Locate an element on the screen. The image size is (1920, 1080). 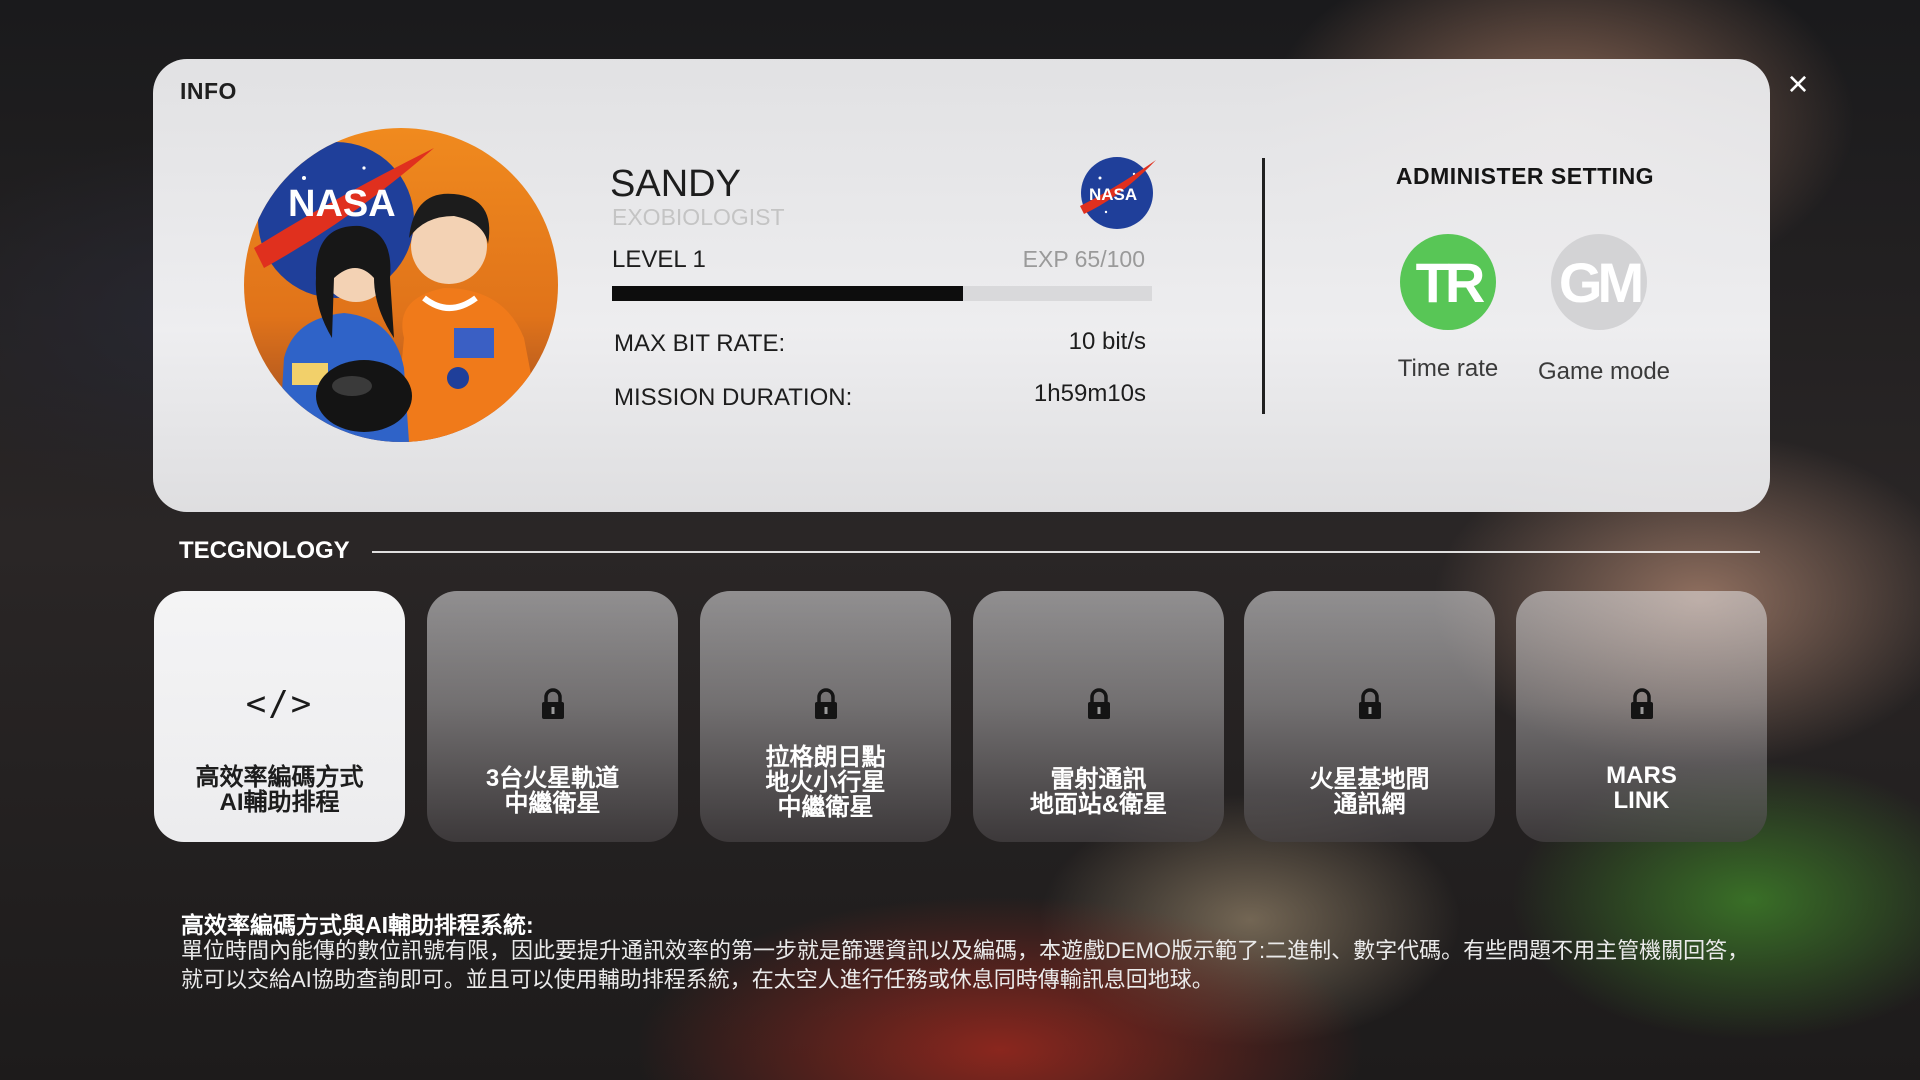
tech-card-label: 高效率編碼方式 AI輔助排程 is located at coordinates (279, 790).